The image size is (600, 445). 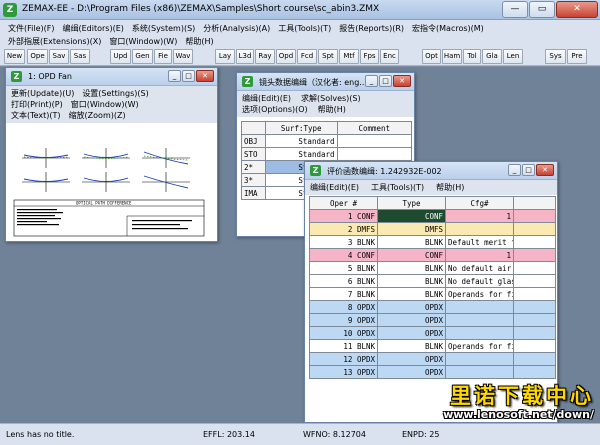 I want to click on merit-cfg-cell: Operands for field 2, so click(x=479, y=346).